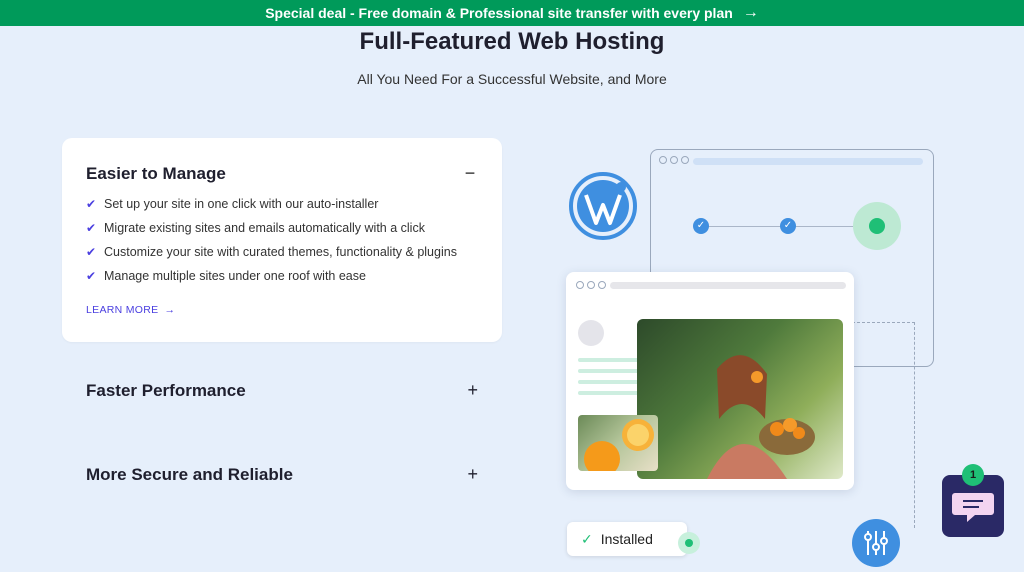 The width and height of the screenshot is (1024, 572). Describe the element at coordinates (122, 310) in the screenshot. I see `learn-more-label: LEARN MORE` at that location.